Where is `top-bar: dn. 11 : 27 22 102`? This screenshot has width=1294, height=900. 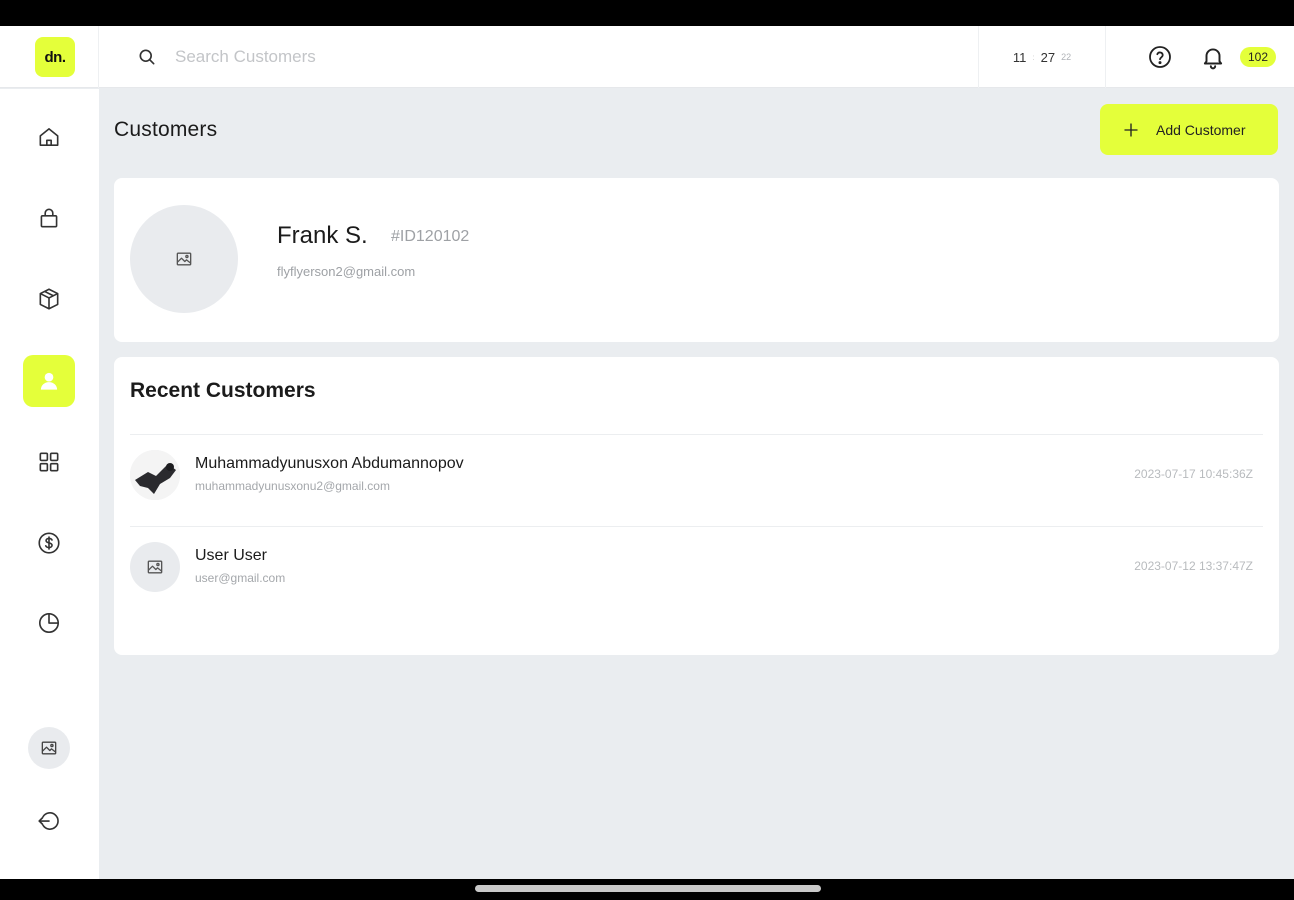
top-bar: dn. 11 : 27 22 102 is located at coordinates (647, 57).